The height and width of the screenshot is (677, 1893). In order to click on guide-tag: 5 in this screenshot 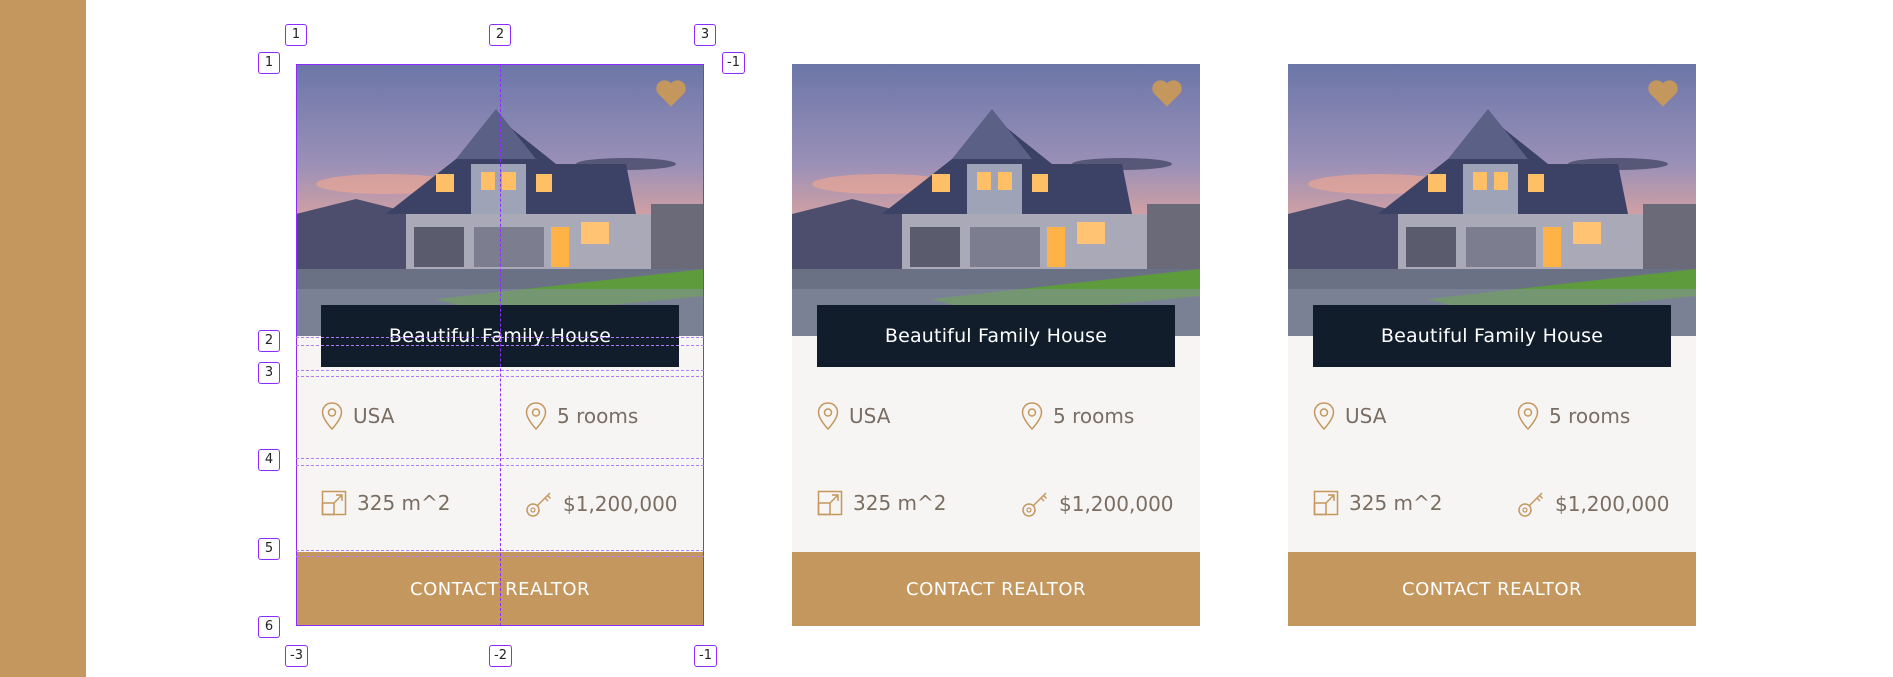, I will do `click(269, 549)`.